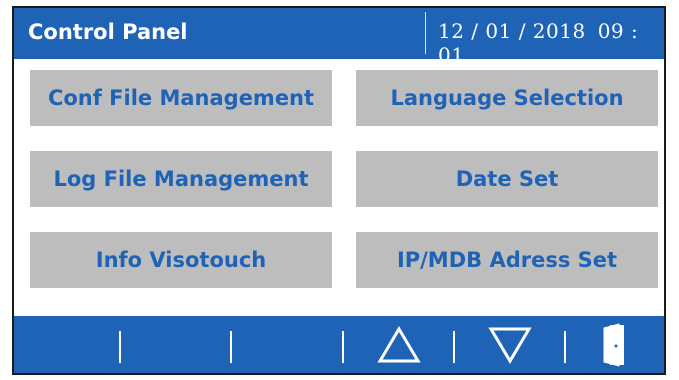  What do you see at coordinates (181, 179) in the screenshot?
I see `log-file-management-button: Log File Management` at bounding box center [181, 179].